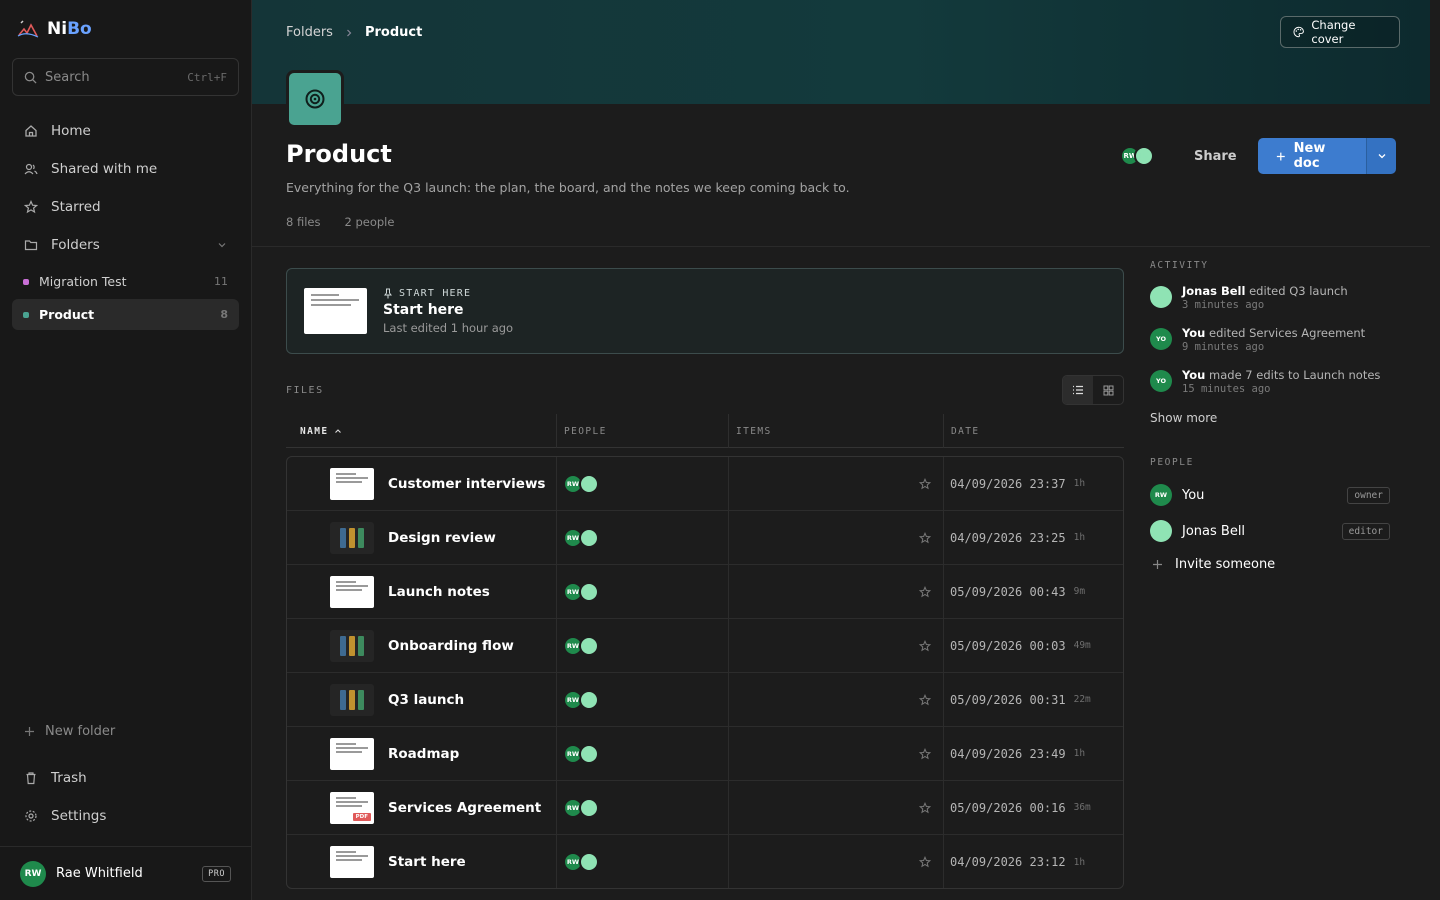  I want to click on avatar: JB, so click(589, 807).